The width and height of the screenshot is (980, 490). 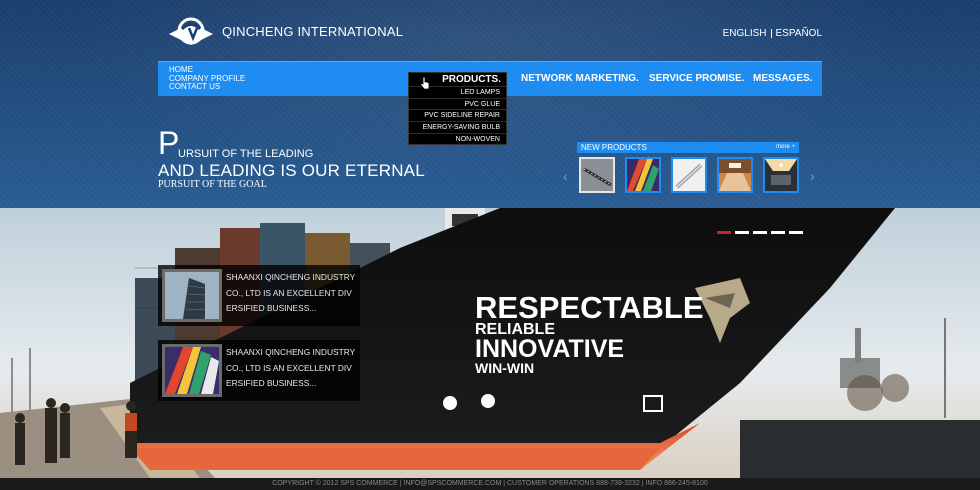 What do you see at coordinates (505, 368) in the screenshot?
I see `tagline-win-win: WIN-WIN` at bounding box center [505, 368].